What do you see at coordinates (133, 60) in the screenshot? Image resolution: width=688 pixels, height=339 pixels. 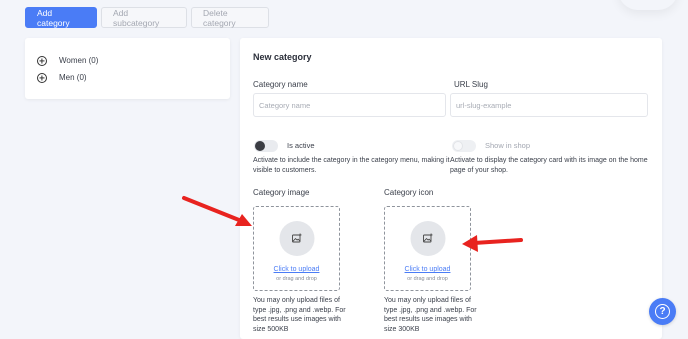 I see `category-item-women: Women (0)` at bounding box center [133, 60].